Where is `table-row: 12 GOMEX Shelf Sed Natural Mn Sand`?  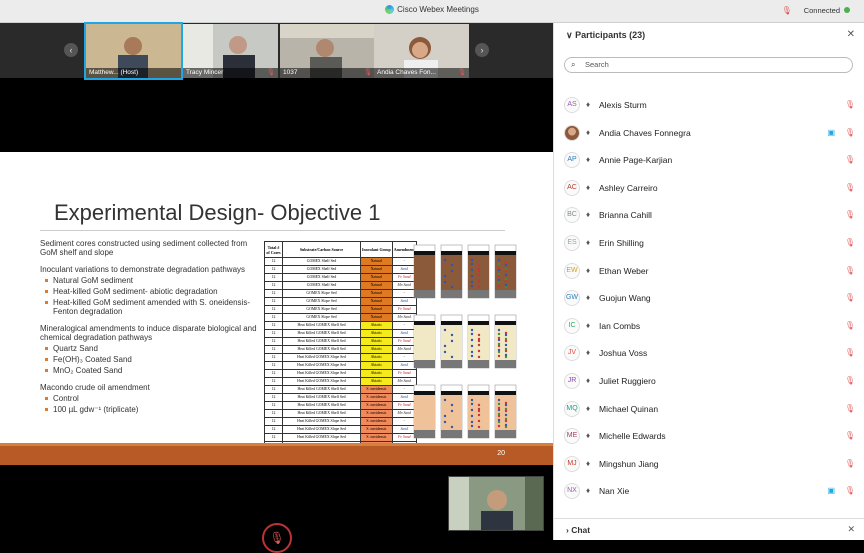 table-row: 12 GOMEX Shelf Sed Natural Mn Sand is located at coordinates (340, 285).